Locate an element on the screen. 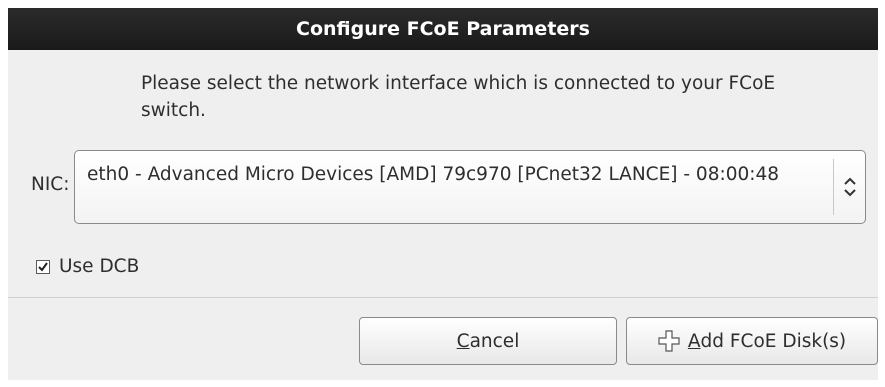  checkmark-icon is located at coordinates (43, 266).